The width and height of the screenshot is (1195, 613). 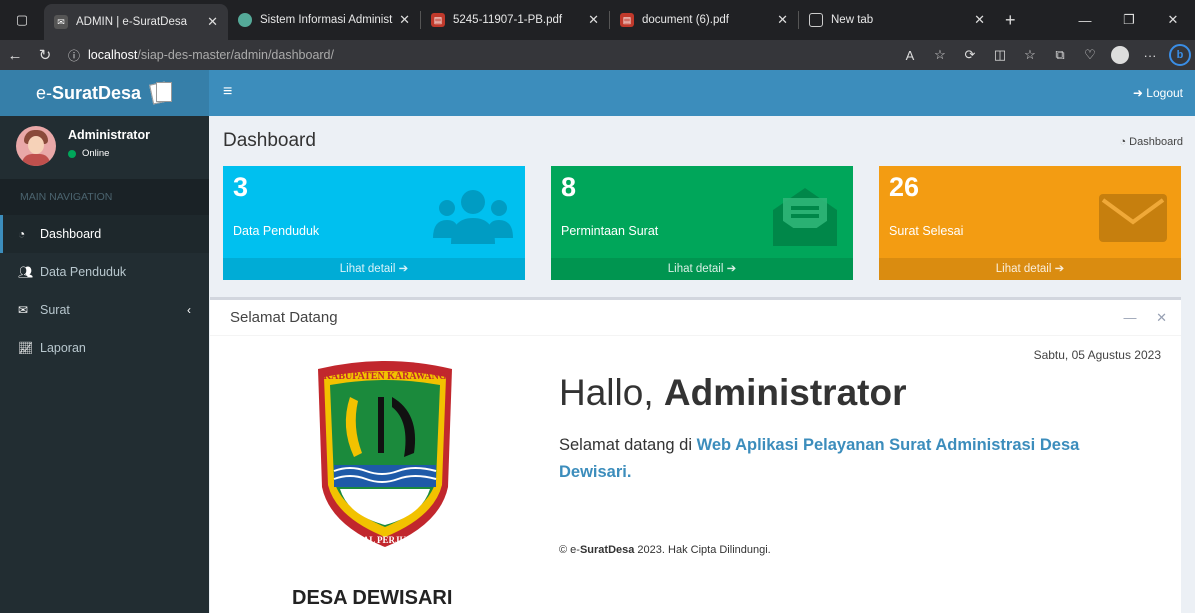 I want to click on logo-prefix: e-, so click(x=43, y=92).